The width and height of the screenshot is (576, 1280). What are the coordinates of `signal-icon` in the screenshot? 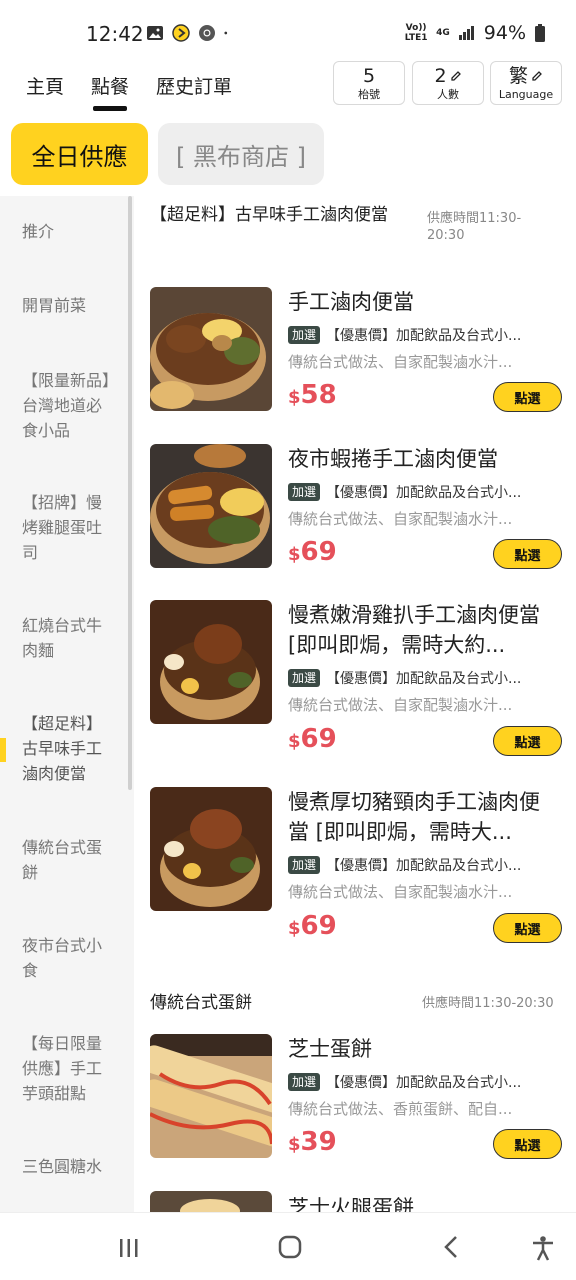 It's located at (466, 33).